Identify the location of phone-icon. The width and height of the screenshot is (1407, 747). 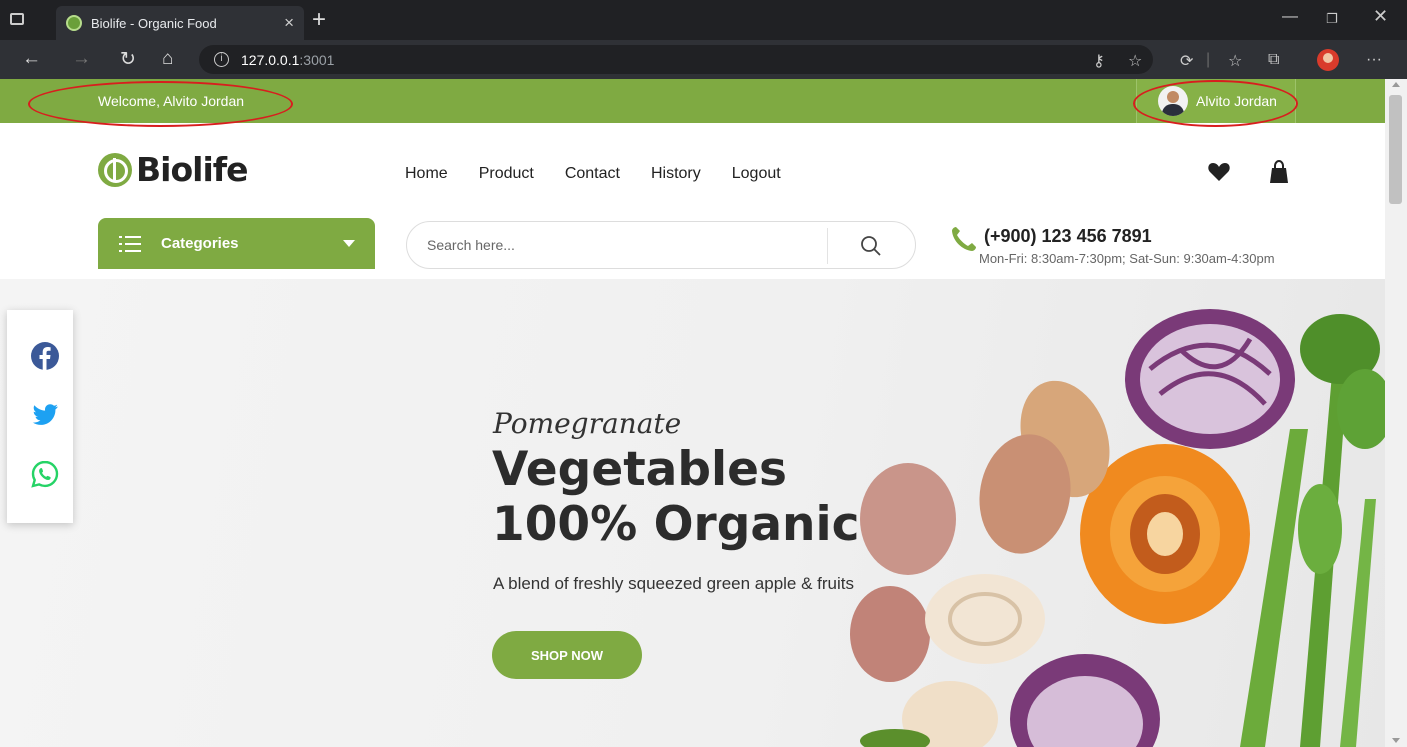
(964, 239).